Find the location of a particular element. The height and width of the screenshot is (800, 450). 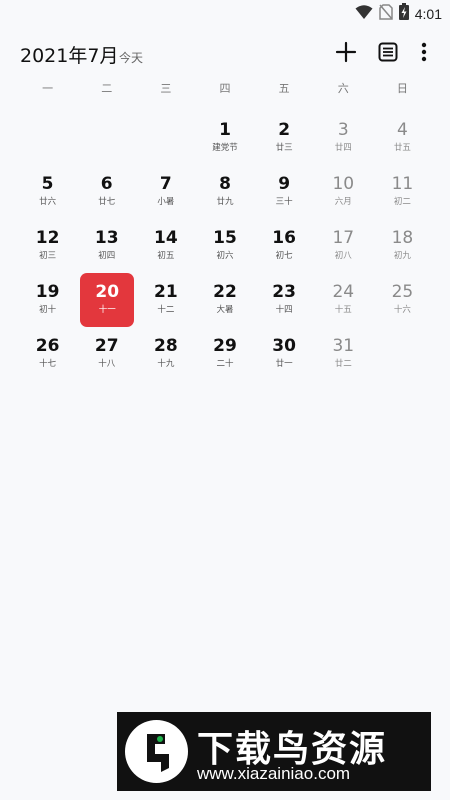

lunar-date: 廿九 is located at coordinates (225, 202).